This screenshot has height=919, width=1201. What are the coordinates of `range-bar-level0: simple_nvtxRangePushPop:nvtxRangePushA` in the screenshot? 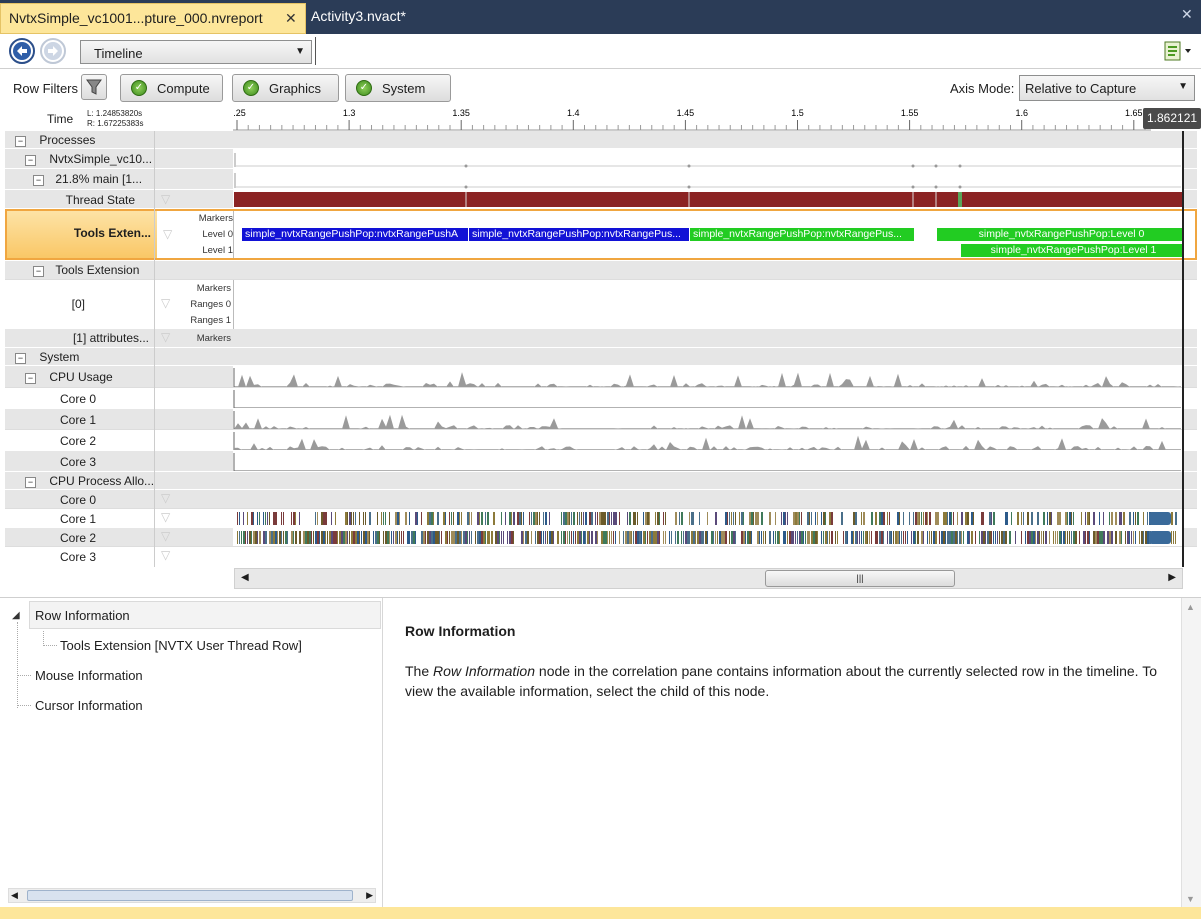 It's located at (355, 234).